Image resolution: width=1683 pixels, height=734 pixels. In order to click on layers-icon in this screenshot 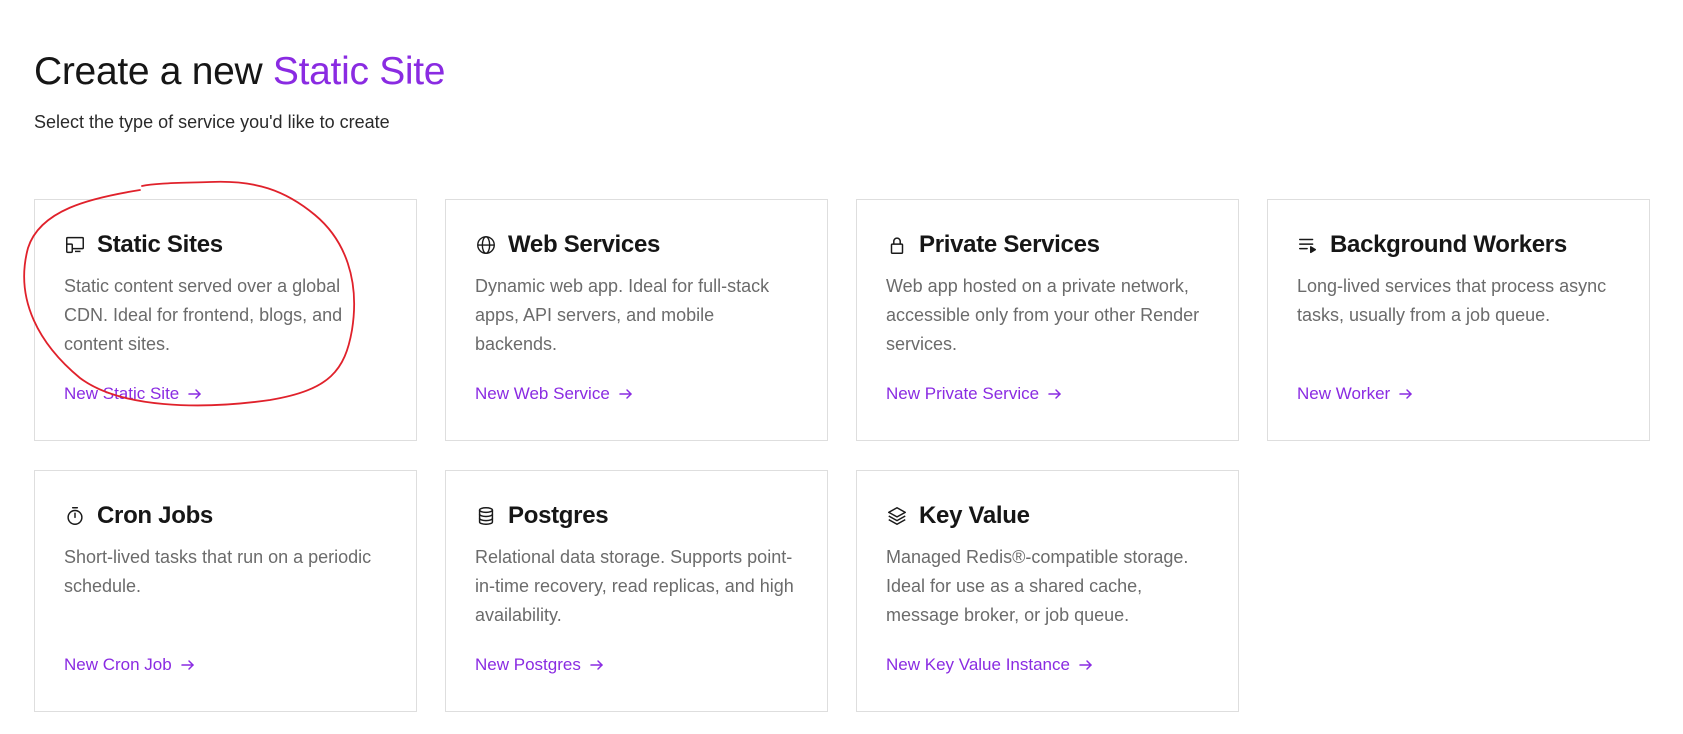, I will do `click(897, 516)`.